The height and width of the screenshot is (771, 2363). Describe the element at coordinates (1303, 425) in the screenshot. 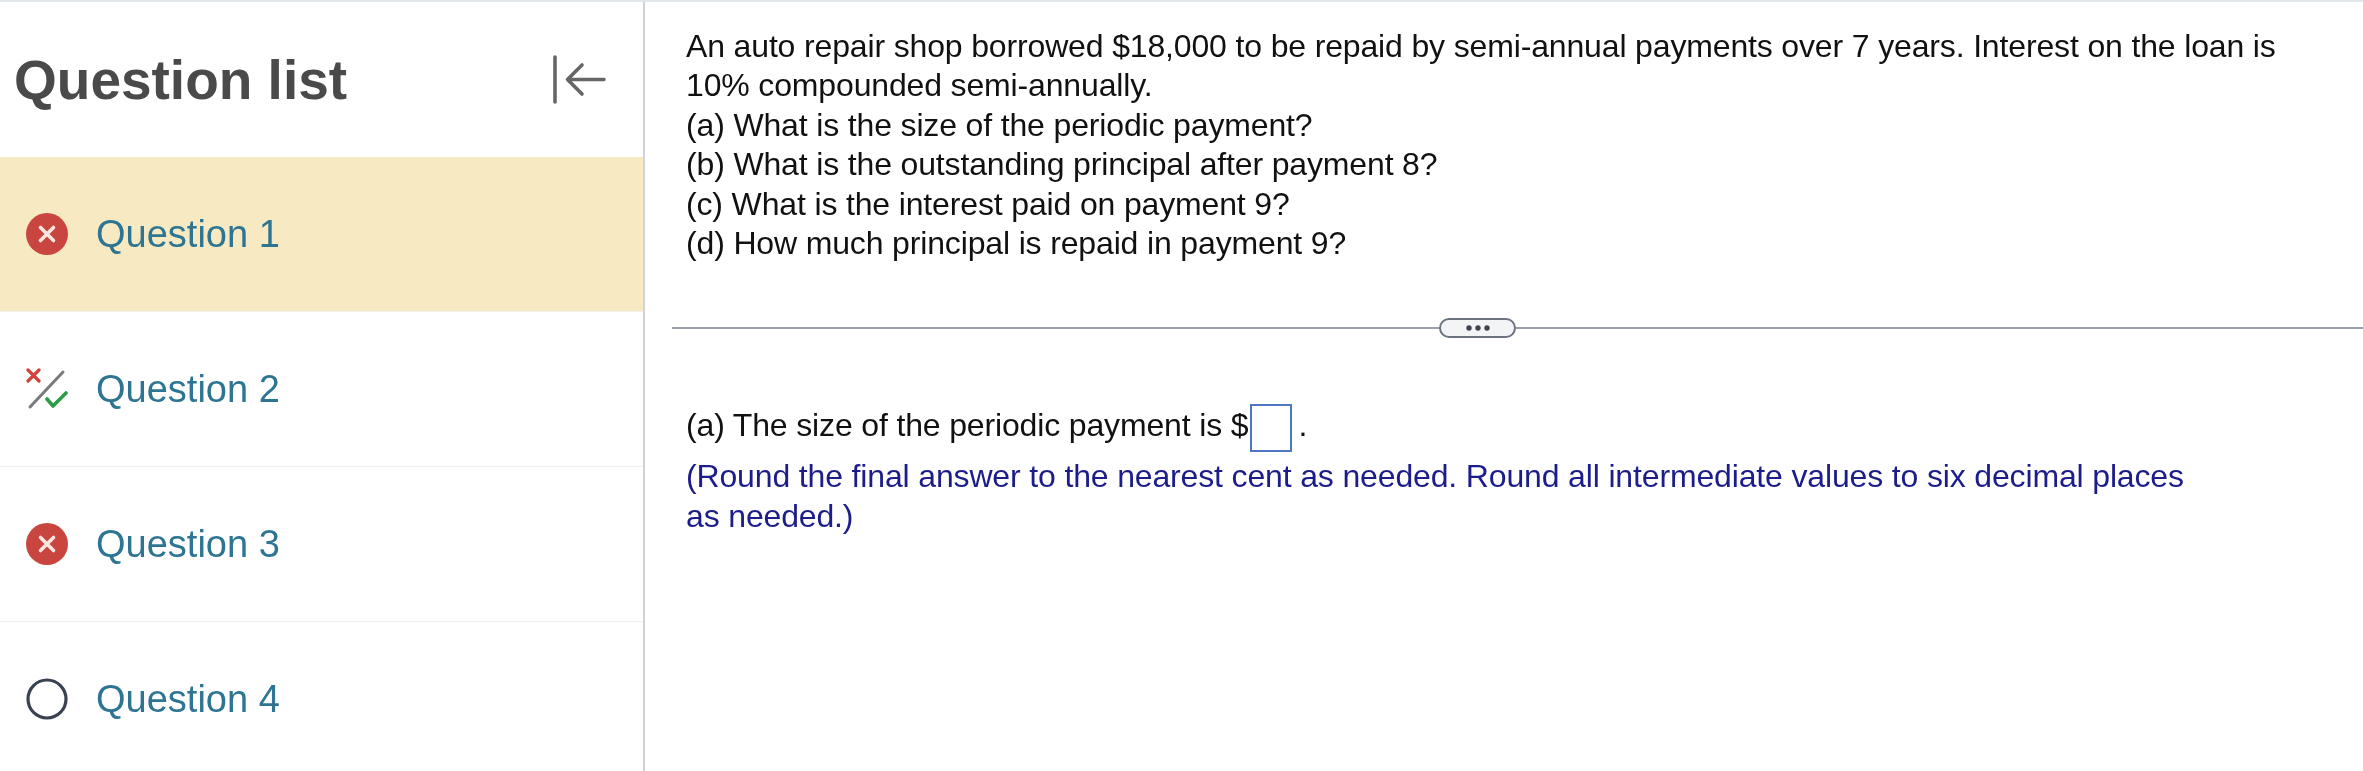

I see `answer-suffix: .` at that location.